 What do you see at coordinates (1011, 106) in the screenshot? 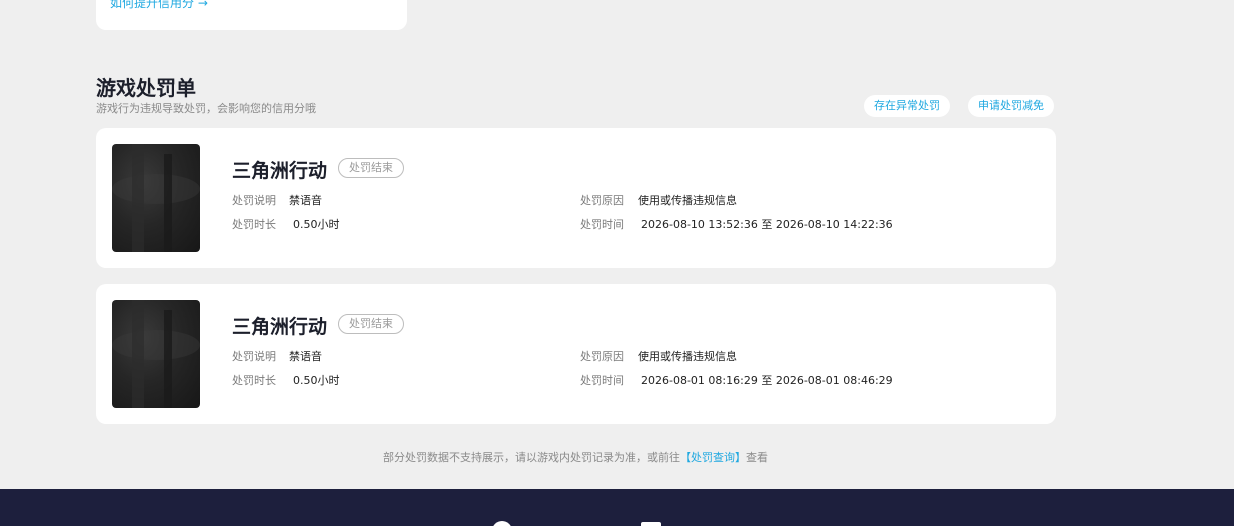
I see `apply-penalty-reduction-button: 申请处罚减免` at bounding box center [1011, 106].